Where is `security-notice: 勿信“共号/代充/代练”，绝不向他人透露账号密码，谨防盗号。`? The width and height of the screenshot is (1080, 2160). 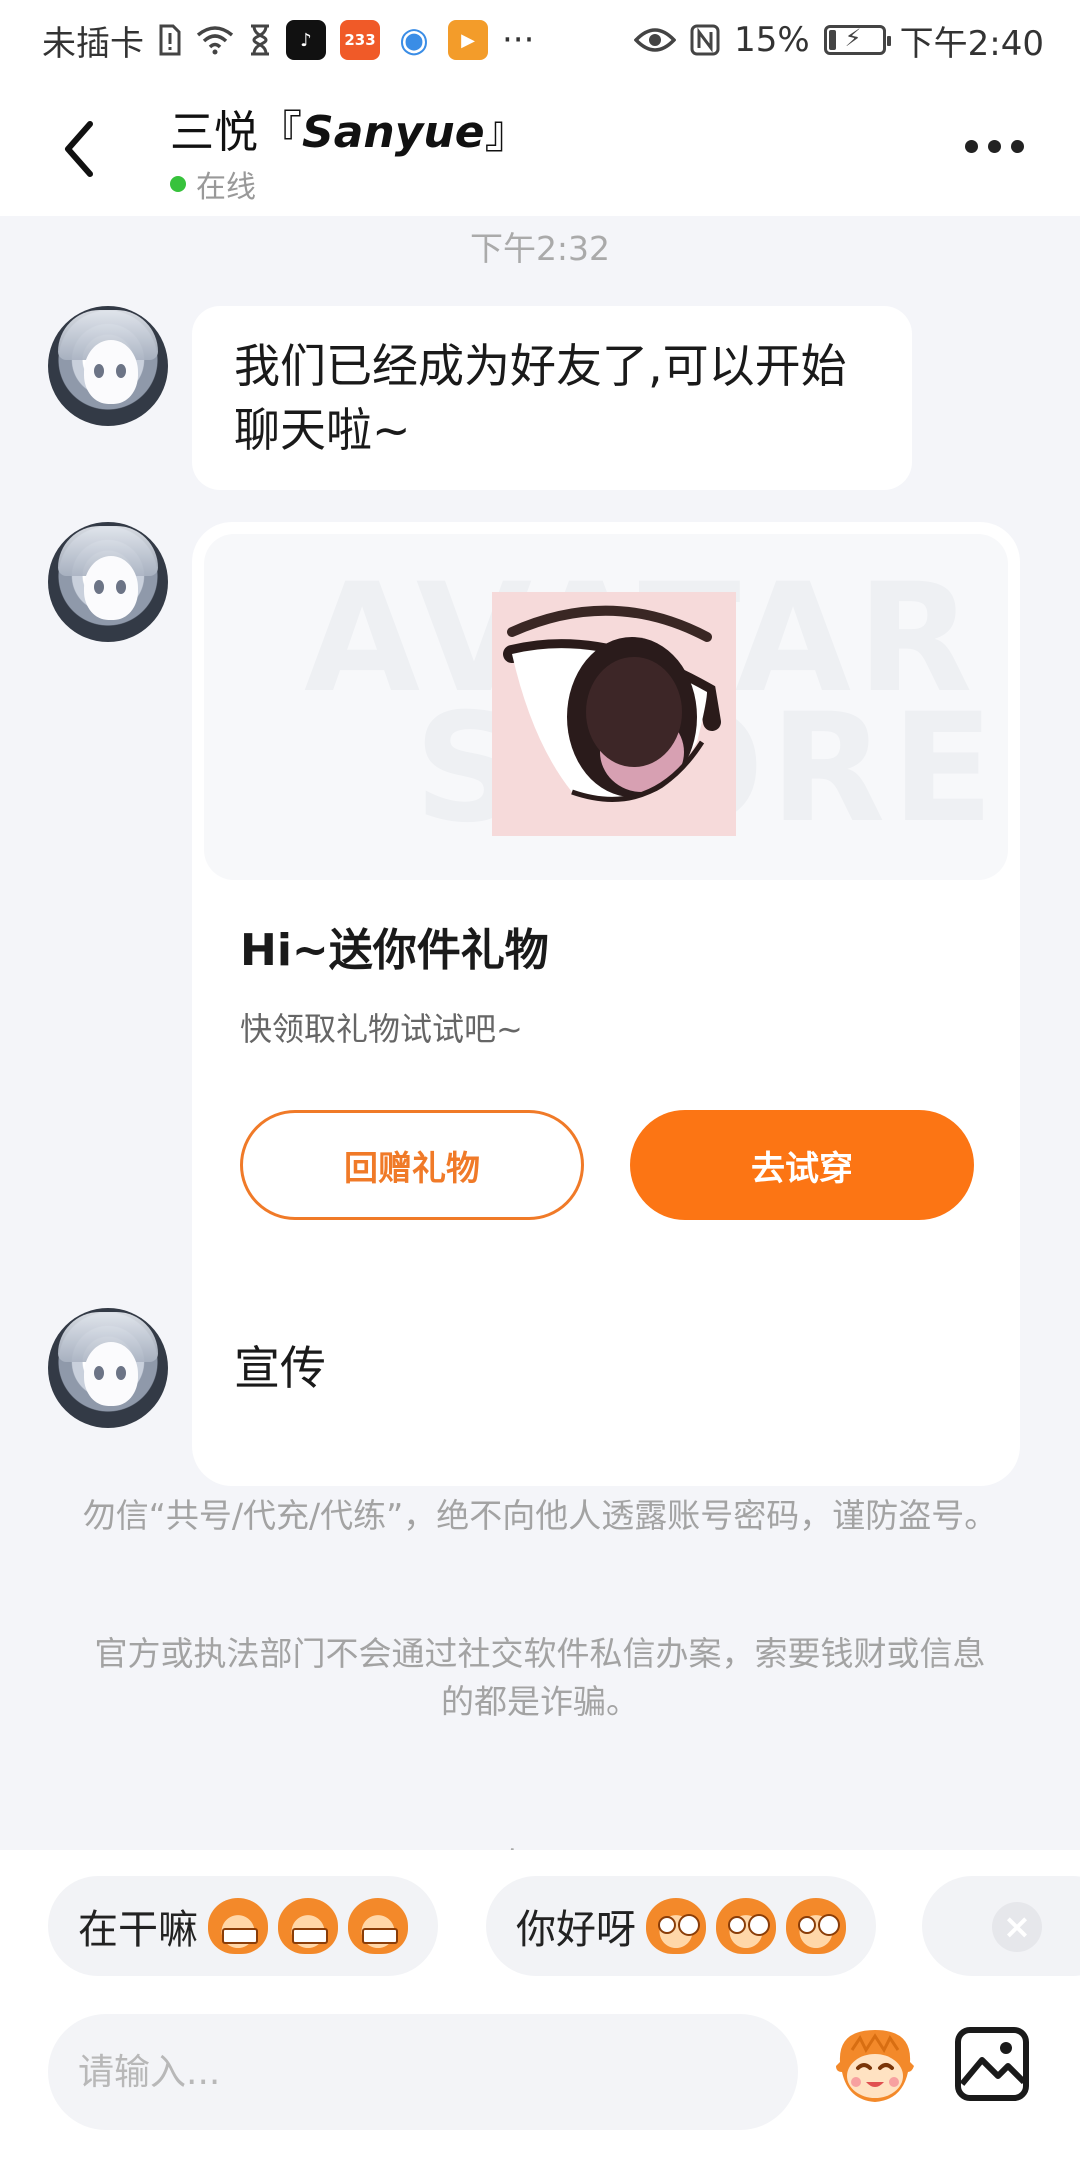
security-notice: 勿信“共号/代充/代练”，绝不向他人透露账号密码，谨防盗号。 is located at coordinates (540, 1515).